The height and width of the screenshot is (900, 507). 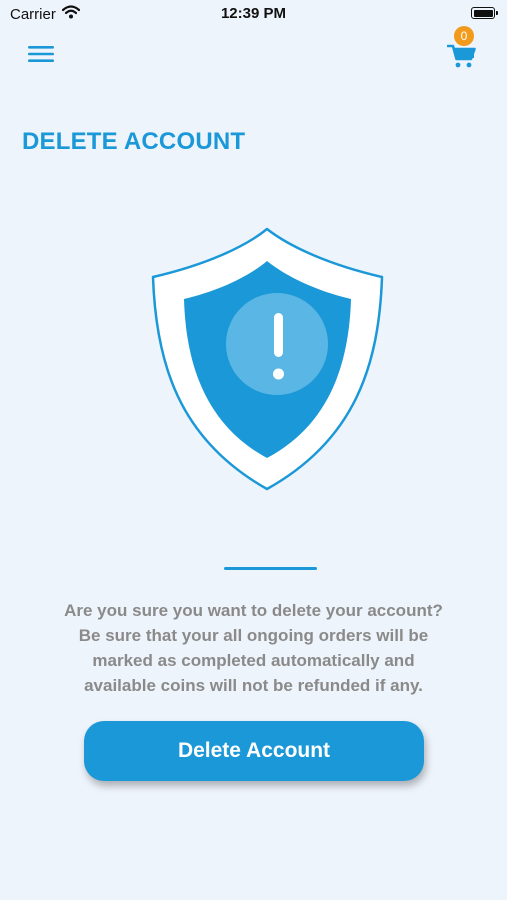 I want to click on delete-account-button: Delete Account, so click(x=254, y=751).